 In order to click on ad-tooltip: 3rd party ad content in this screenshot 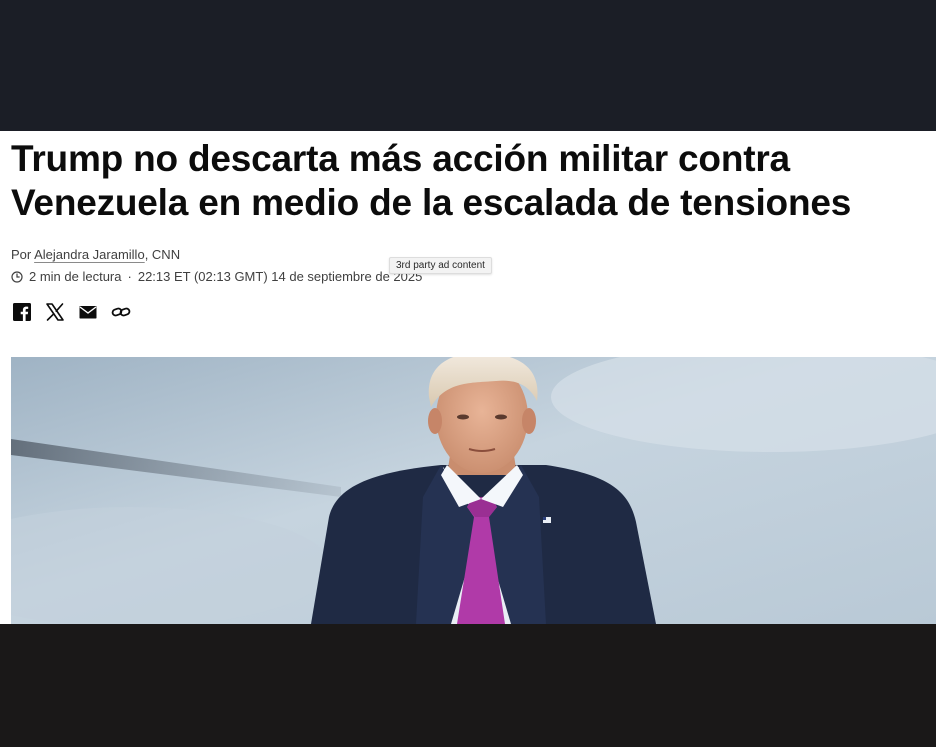, I will do `click(440, 265)`.